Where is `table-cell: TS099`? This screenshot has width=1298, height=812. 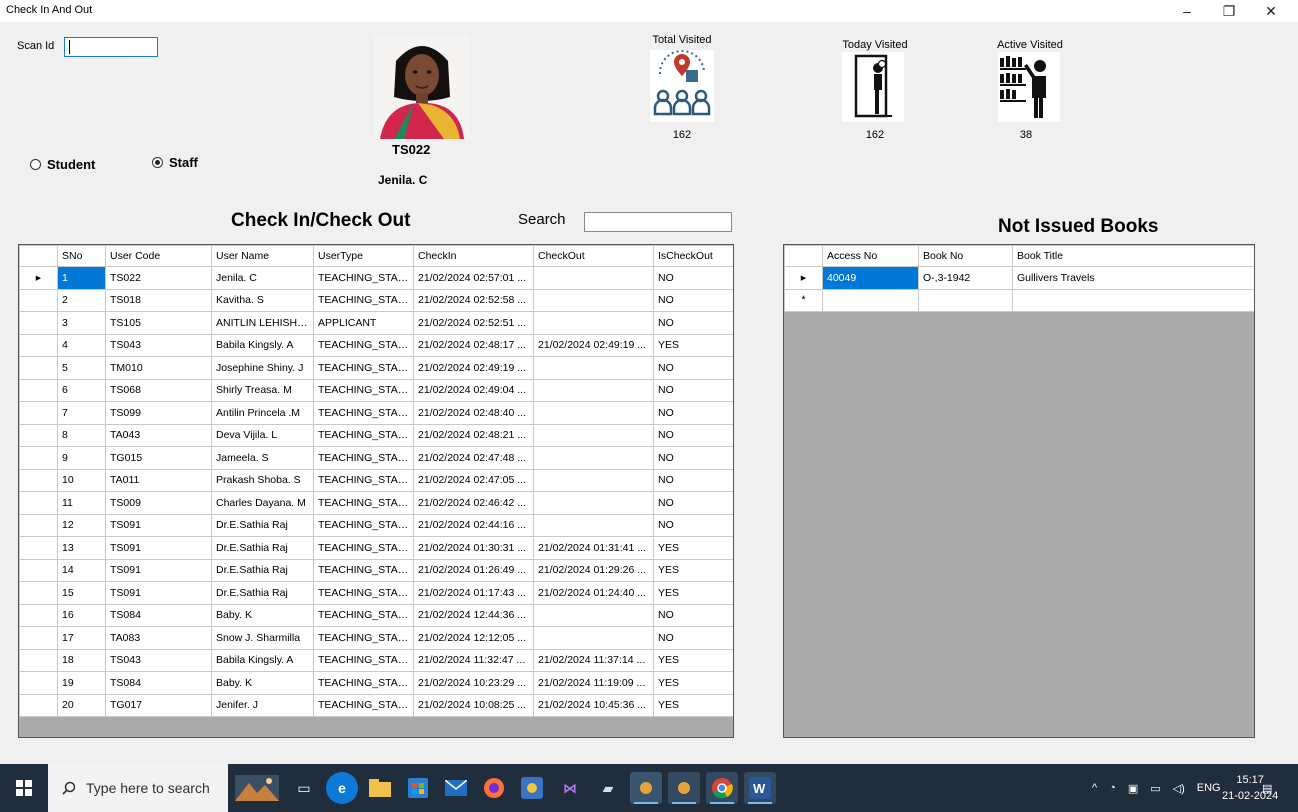
table-cell: TS099 is located at coordinates (158, 413).